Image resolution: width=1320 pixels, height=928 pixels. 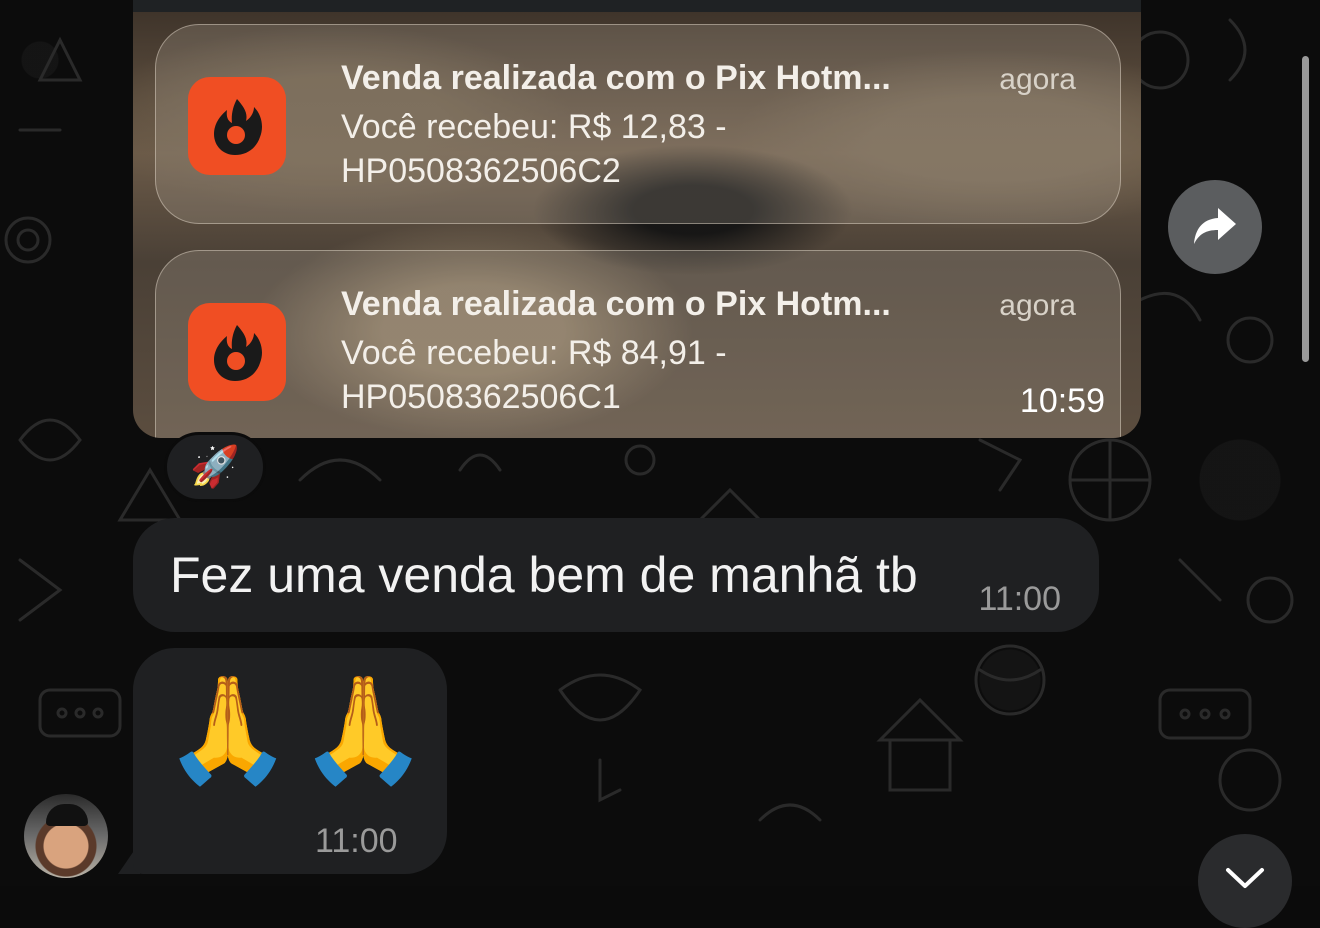 I want to click on notification-amount: Você recebeu: R$ 84,91 -, so click(x=534, y=353).